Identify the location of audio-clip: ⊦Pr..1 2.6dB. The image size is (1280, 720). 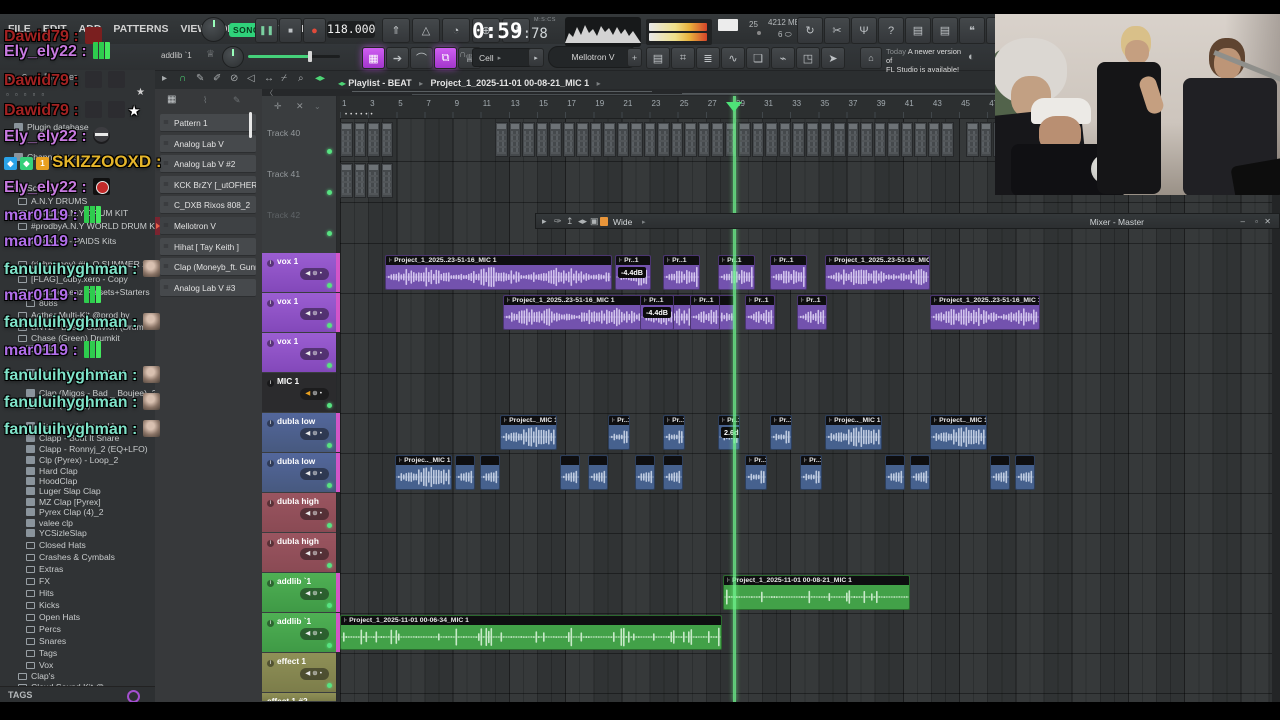
(729, 432).